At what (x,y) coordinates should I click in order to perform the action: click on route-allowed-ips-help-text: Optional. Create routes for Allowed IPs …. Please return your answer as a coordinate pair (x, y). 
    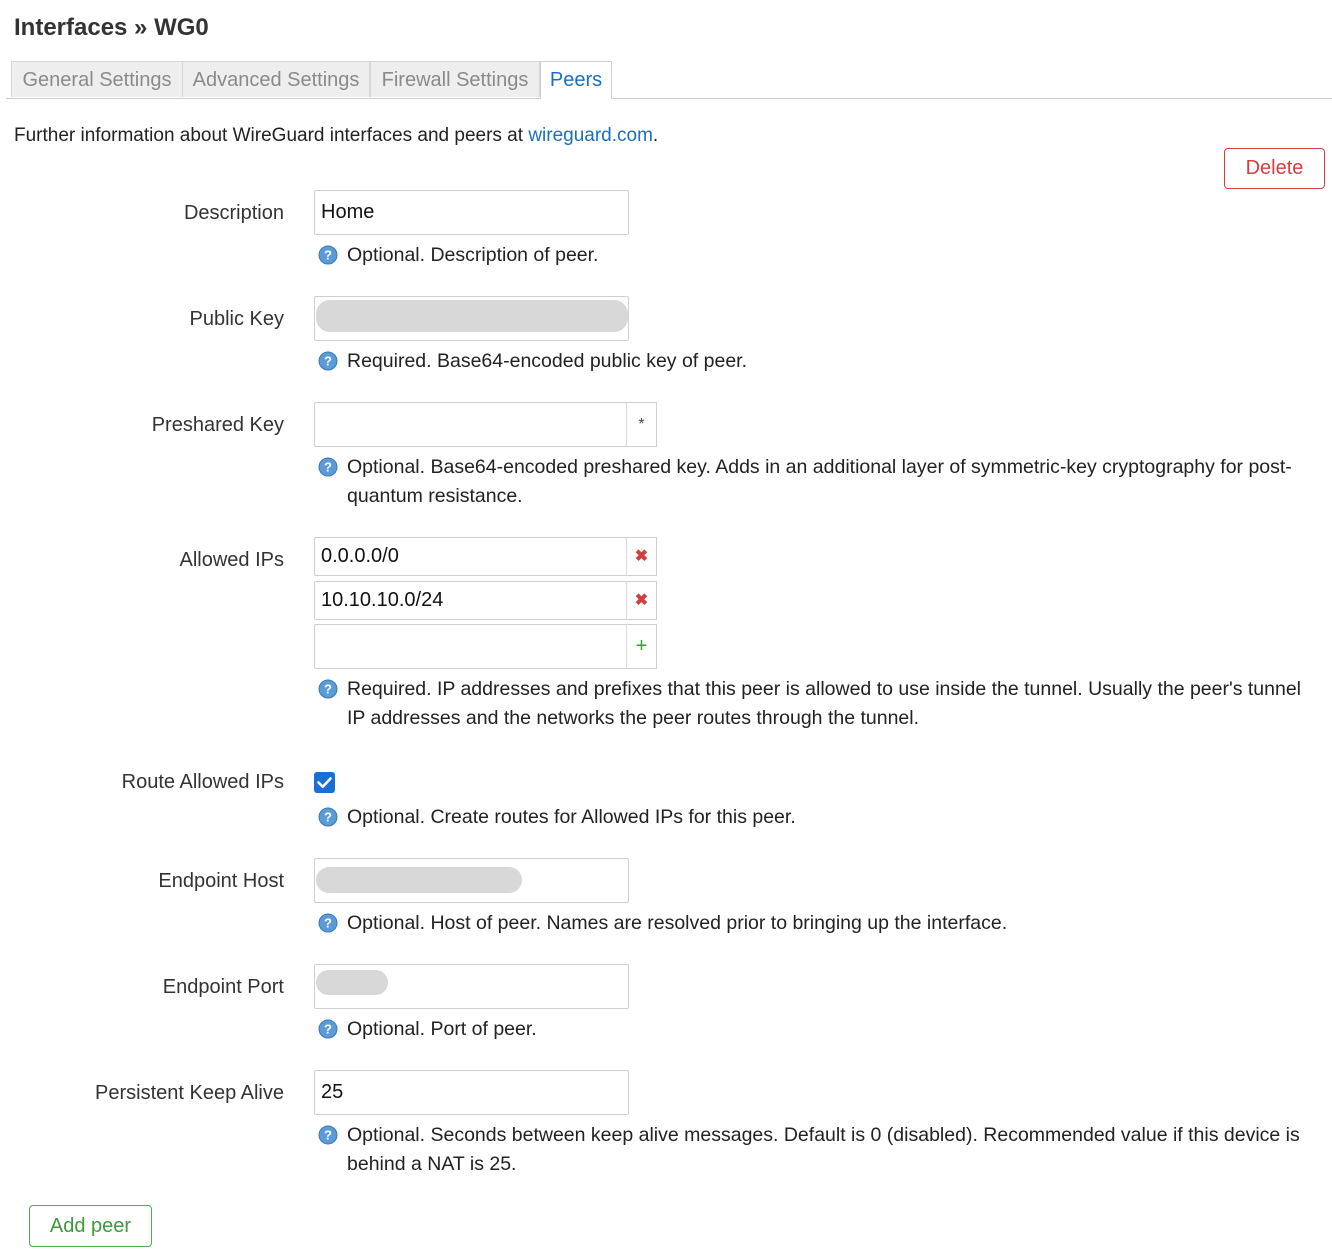
    Looking at the image, I should click on (571, 817).